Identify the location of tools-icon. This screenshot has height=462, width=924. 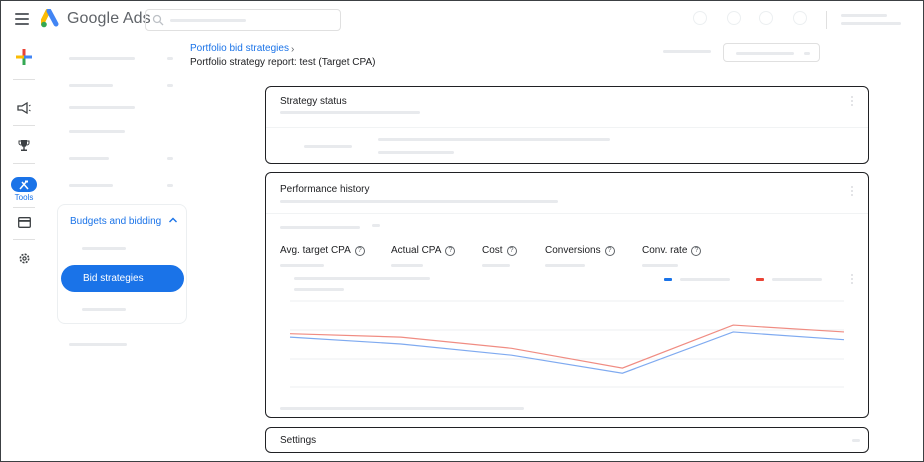
(24, 184).